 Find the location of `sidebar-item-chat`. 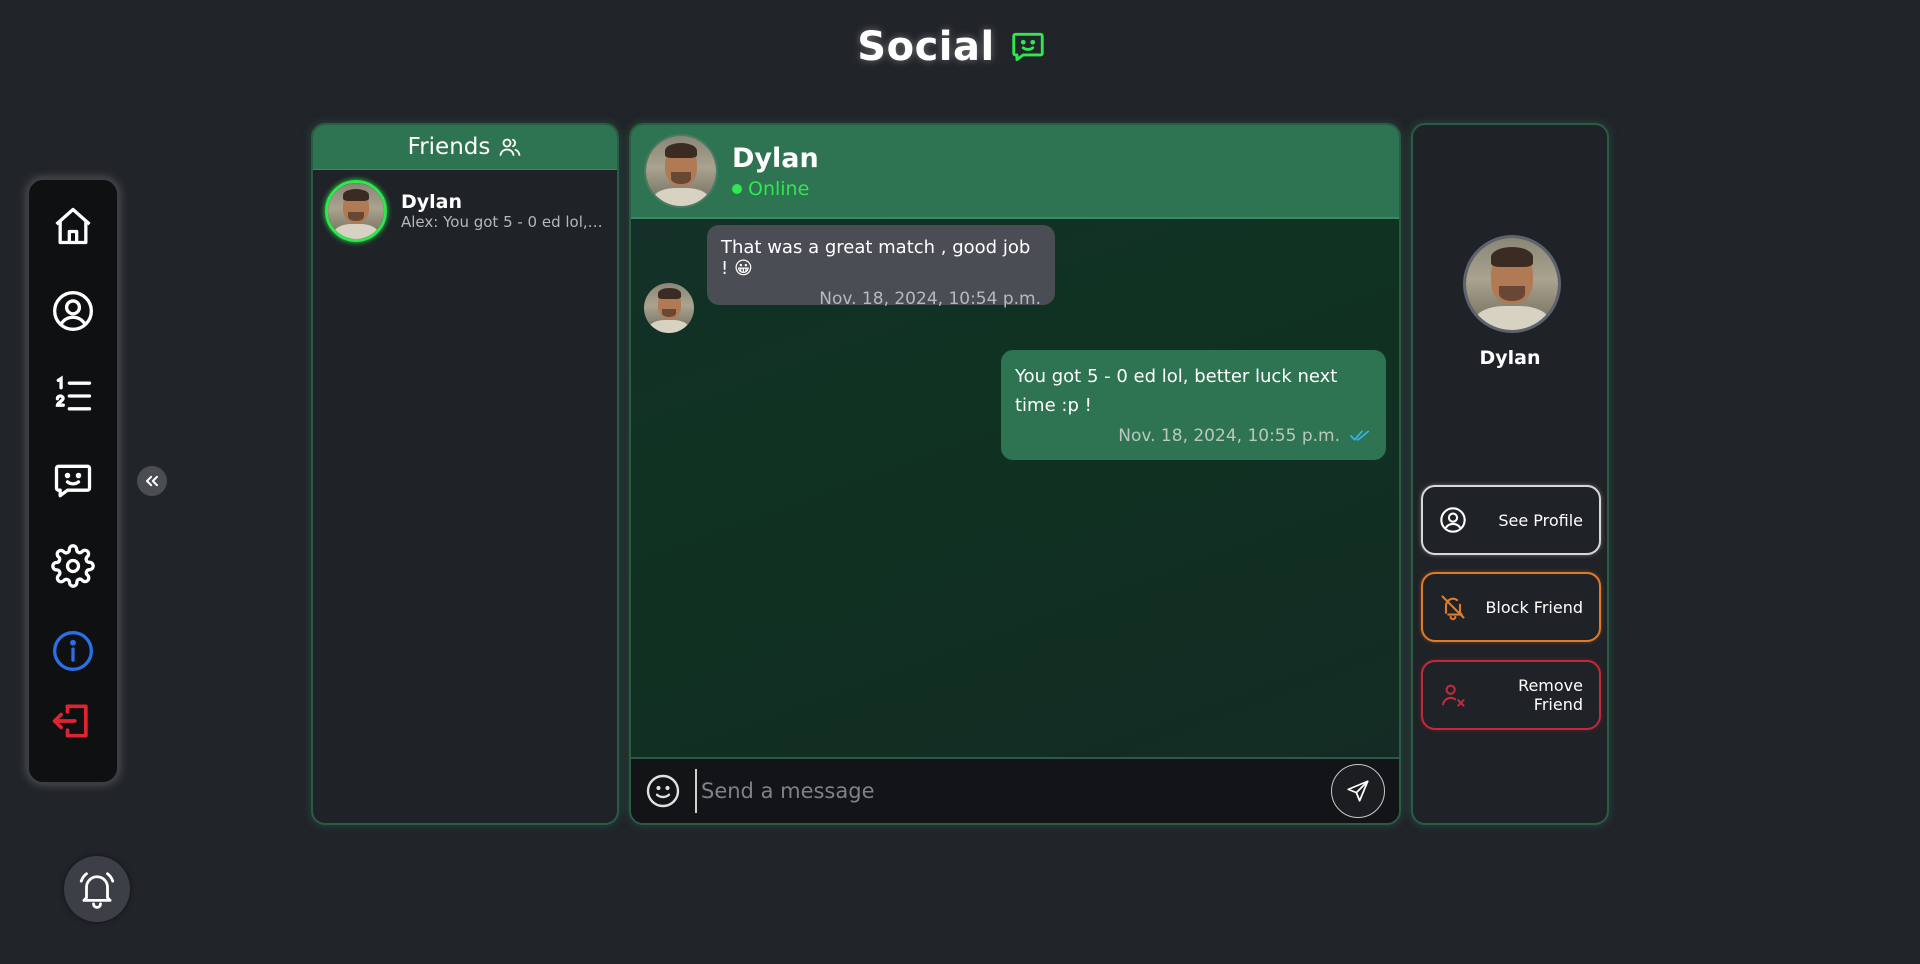

sidebar-item-chat is located at coordinates (73, 481).